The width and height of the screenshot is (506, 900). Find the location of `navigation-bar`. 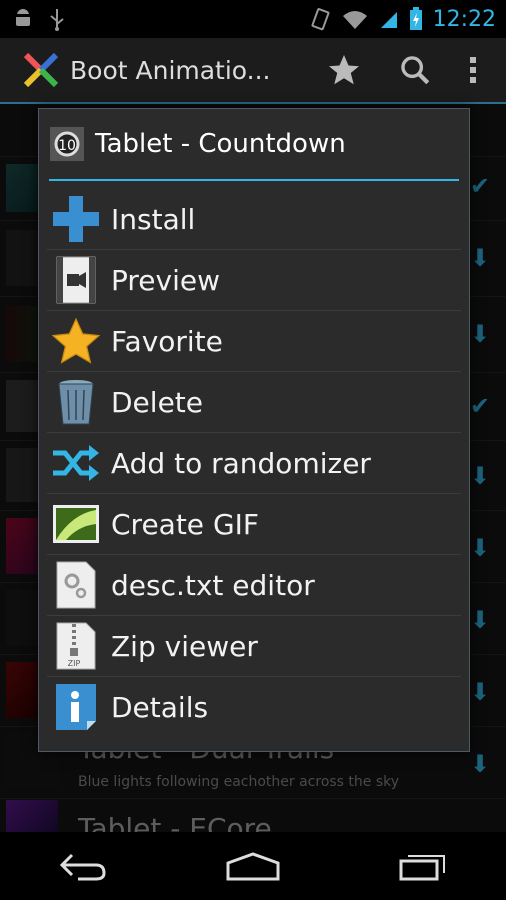

navigation-bar is located at coordinates (253, 866).